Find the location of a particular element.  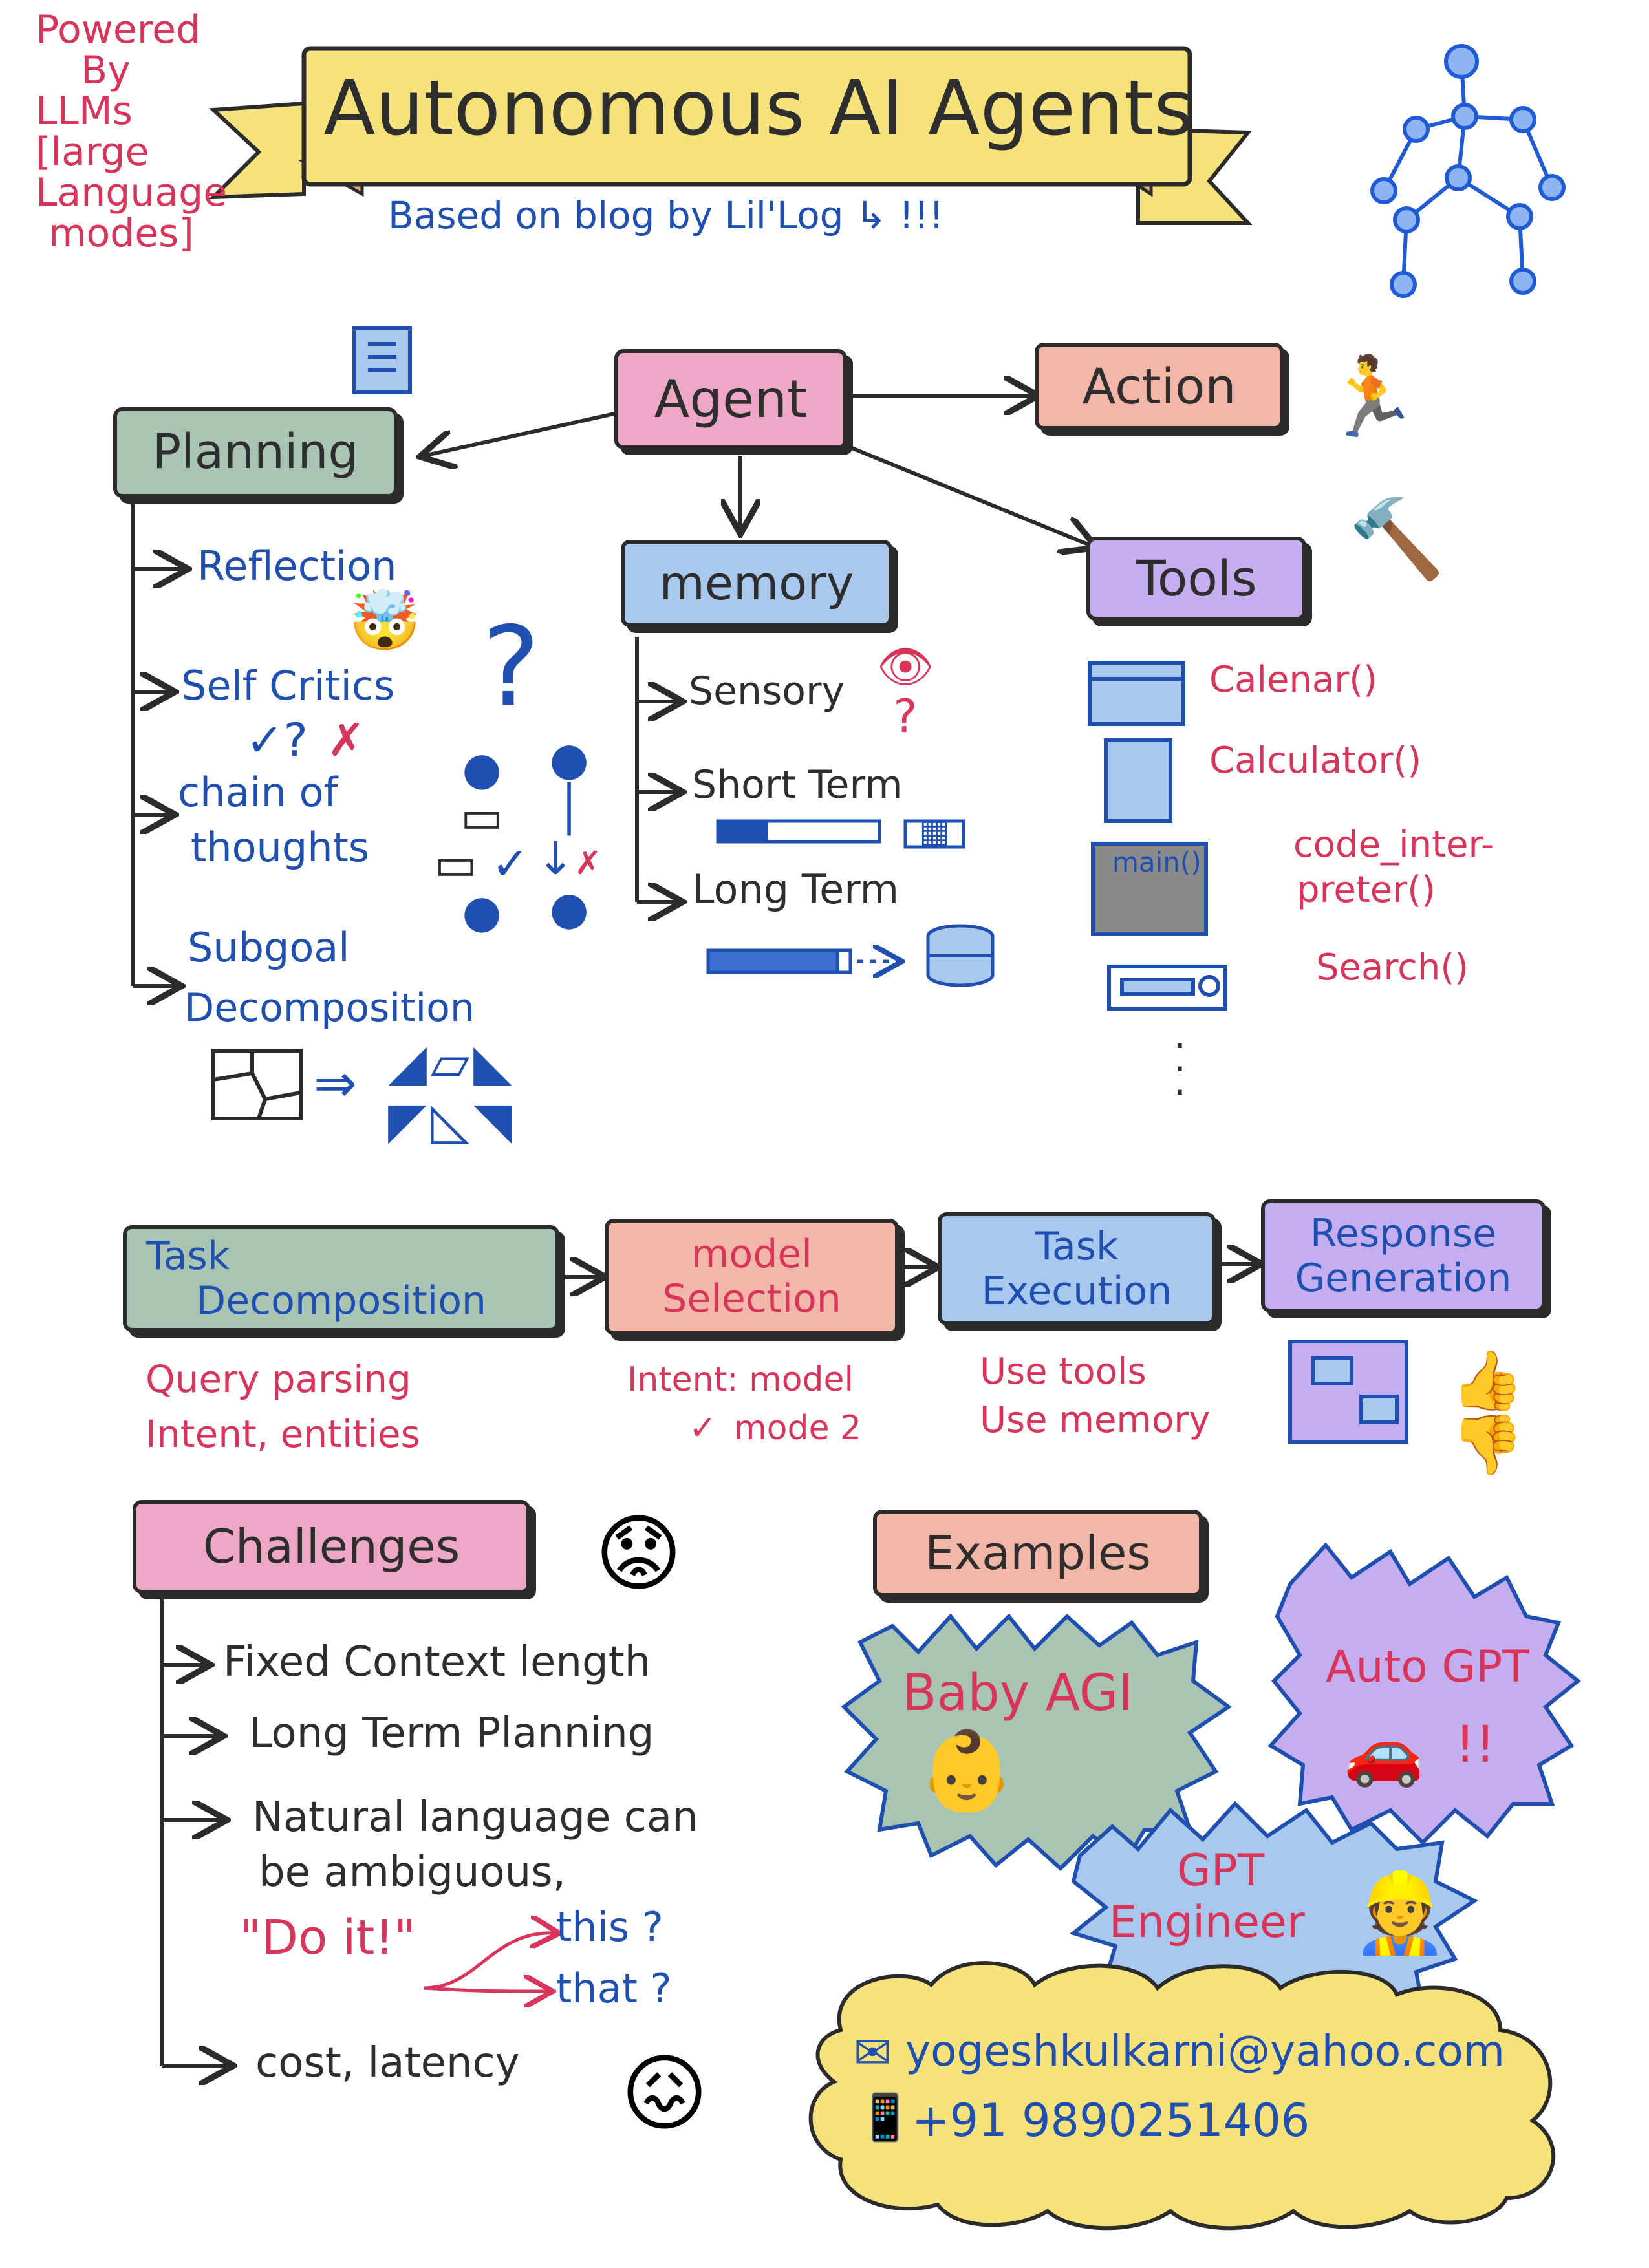

code-icon-label: main() is located at coordinates (1157, 862).